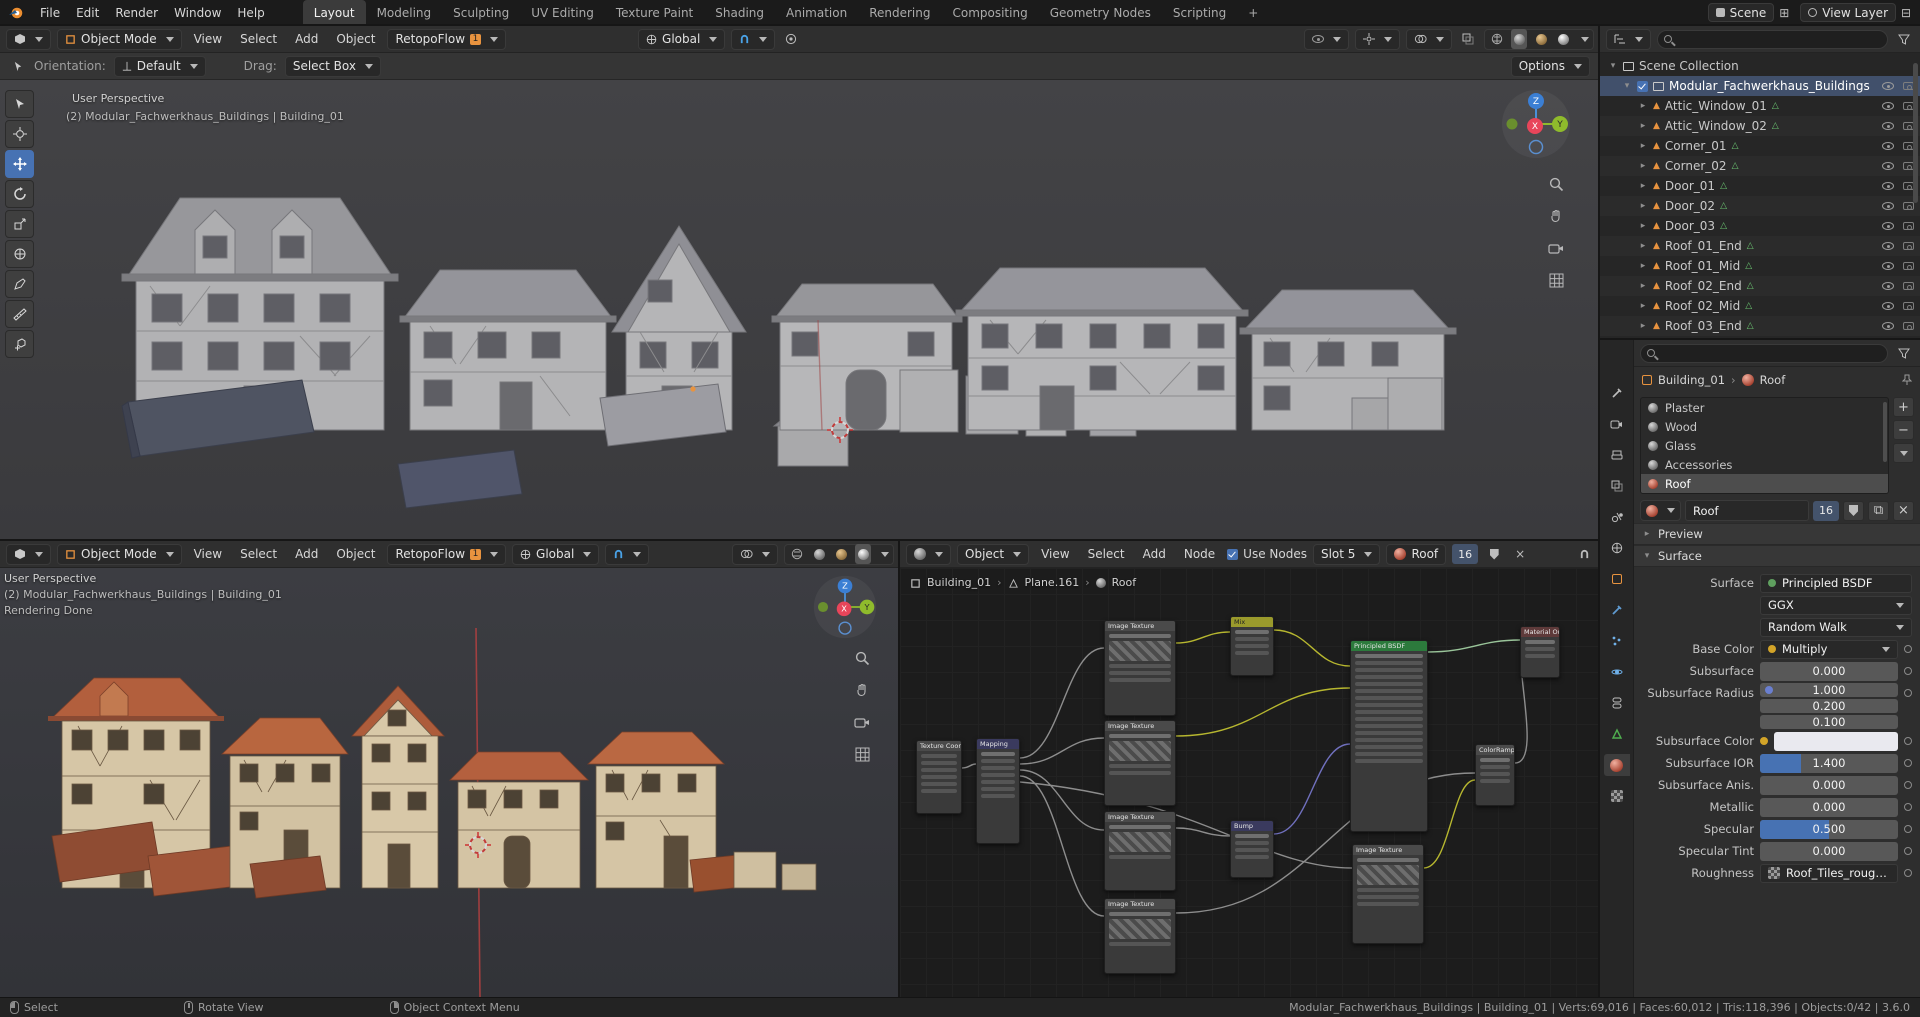 The width and height of the screenshot is (1920, 1017). I want to click on object-name: Roof_02_End, so click(1703, 286).